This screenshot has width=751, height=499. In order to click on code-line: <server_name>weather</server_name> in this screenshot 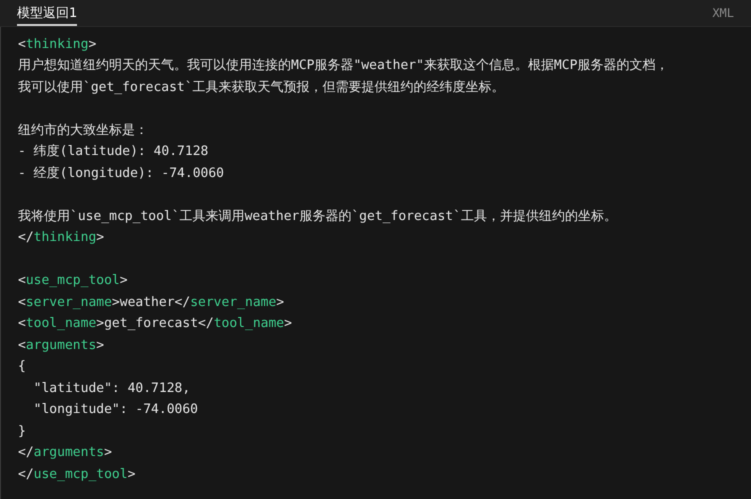, I will do `click(151, 303)`.